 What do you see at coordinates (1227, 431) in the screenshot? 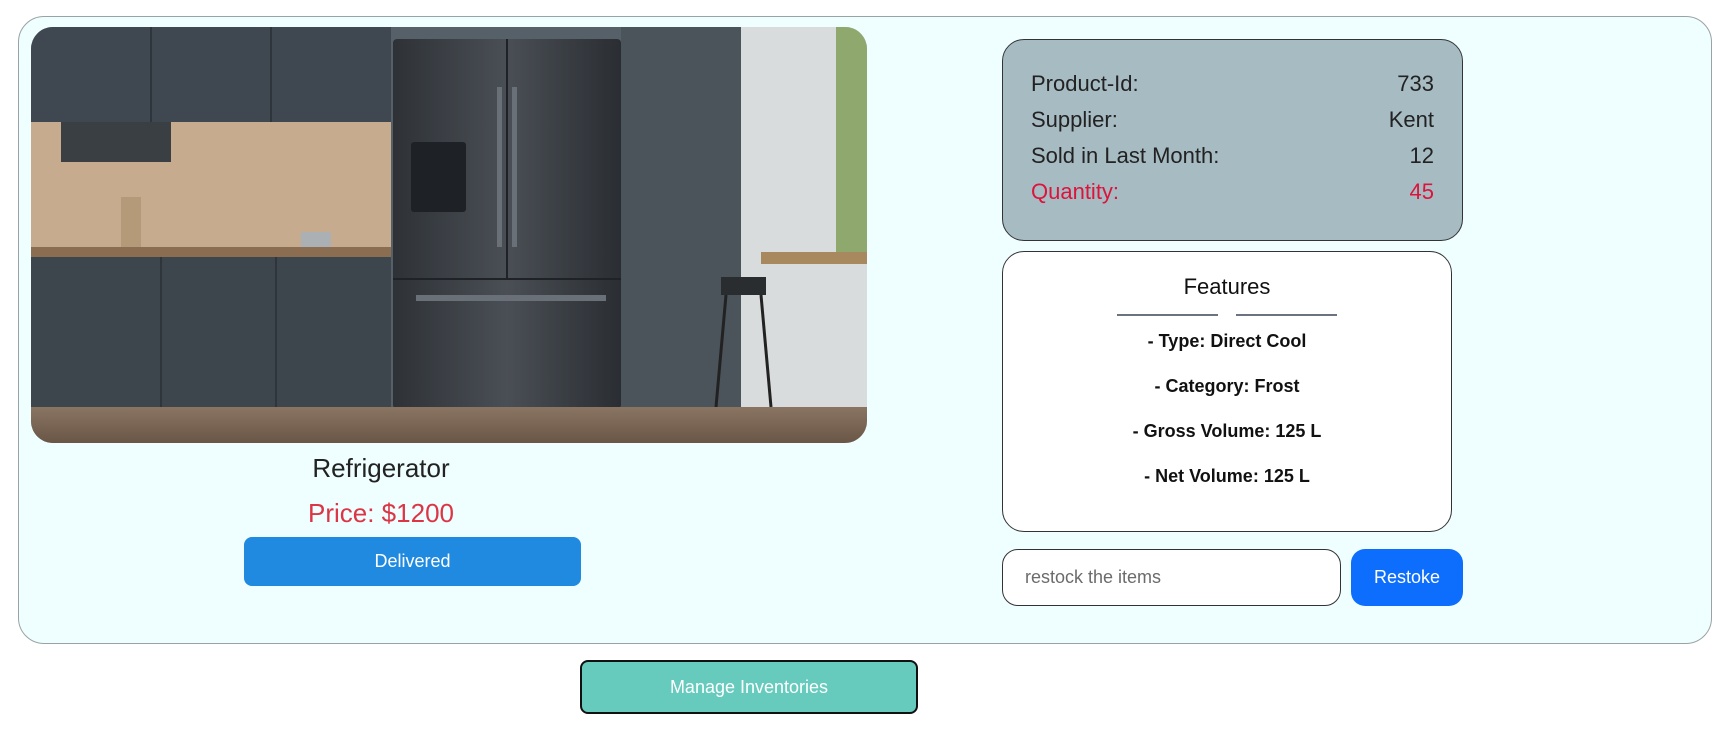
I see `feature-item: - Gross Volume: 125 L` at bounding box center [1227, 431].